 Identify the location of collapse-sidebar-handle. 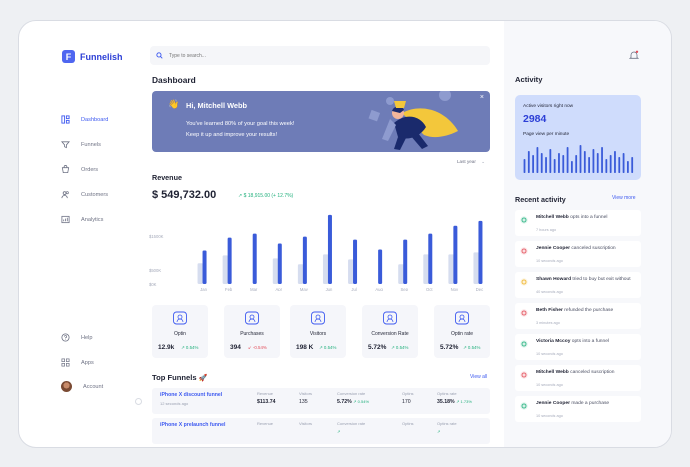
(138, 401).